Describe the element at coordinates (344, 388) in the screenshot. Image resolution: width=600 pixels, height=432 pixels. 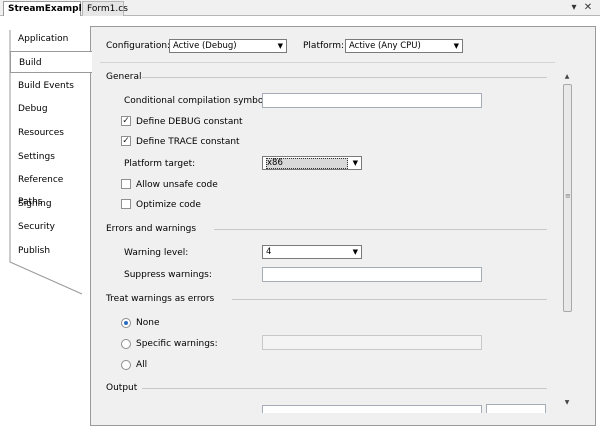
I see `output-header-line` at that location.